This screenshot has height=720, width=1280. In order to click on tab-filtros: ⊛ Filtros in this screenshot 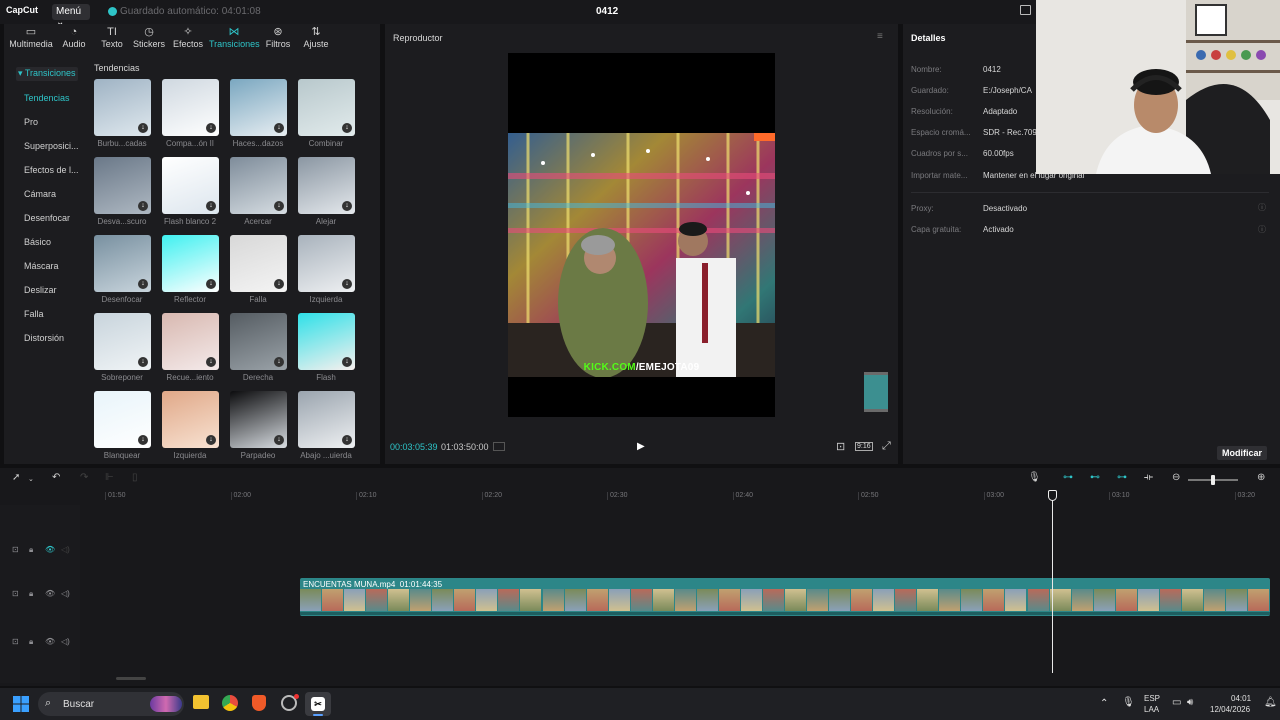, I will do `click(278, 37)`.